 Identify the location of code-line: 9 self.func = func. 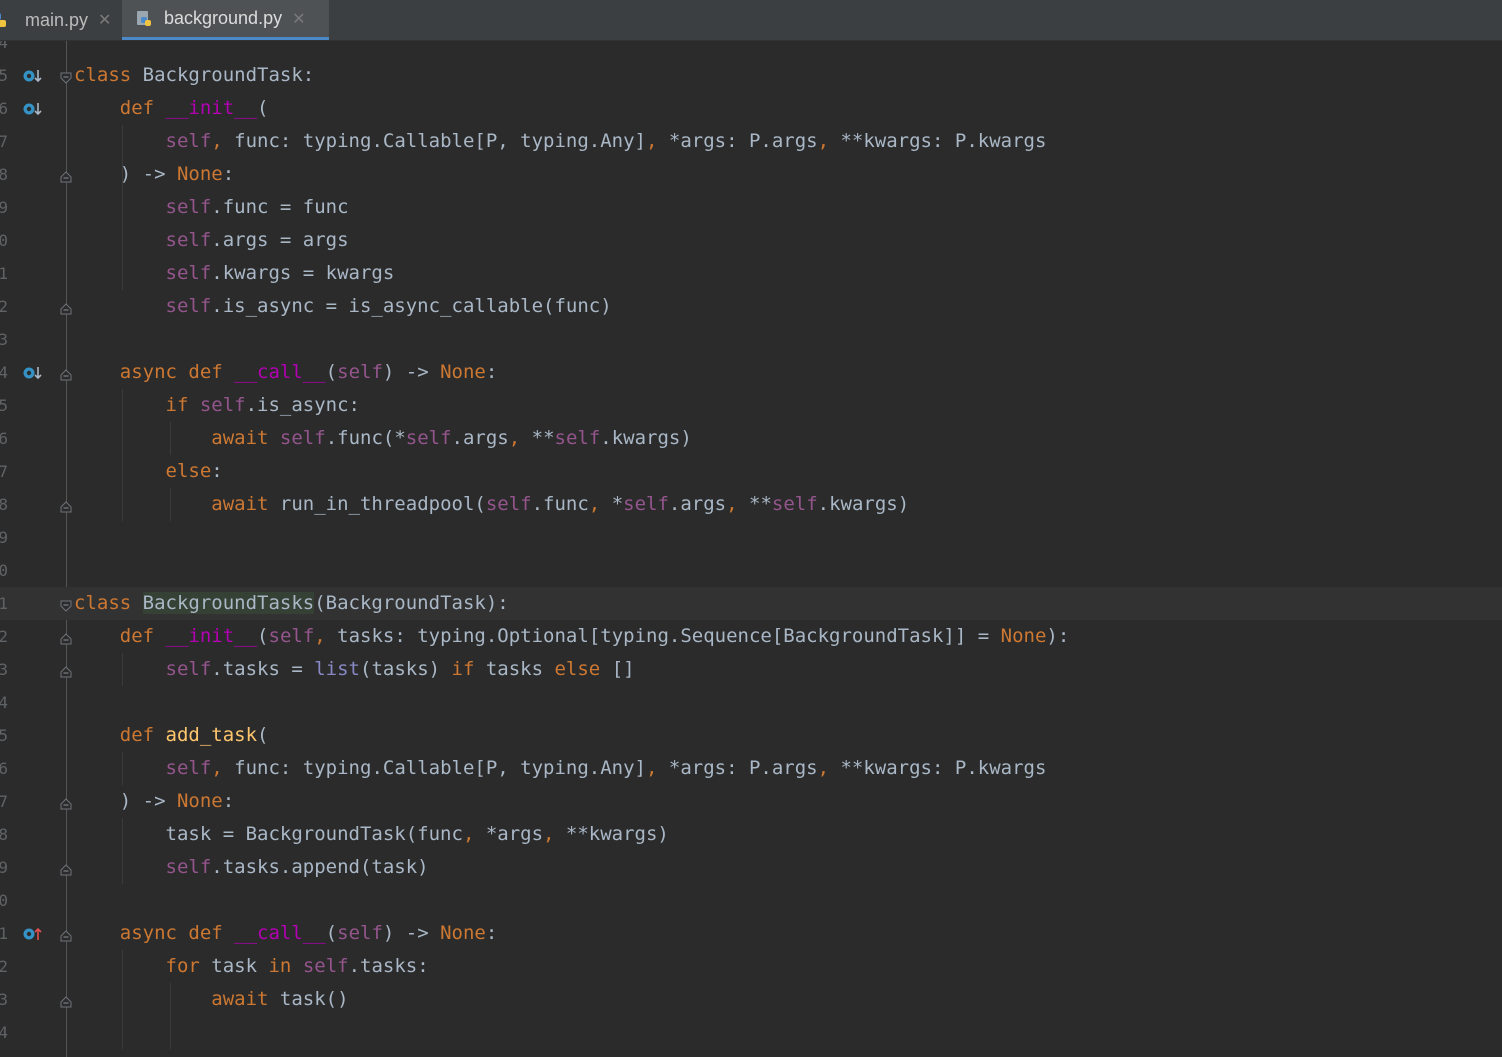
(751, 207).